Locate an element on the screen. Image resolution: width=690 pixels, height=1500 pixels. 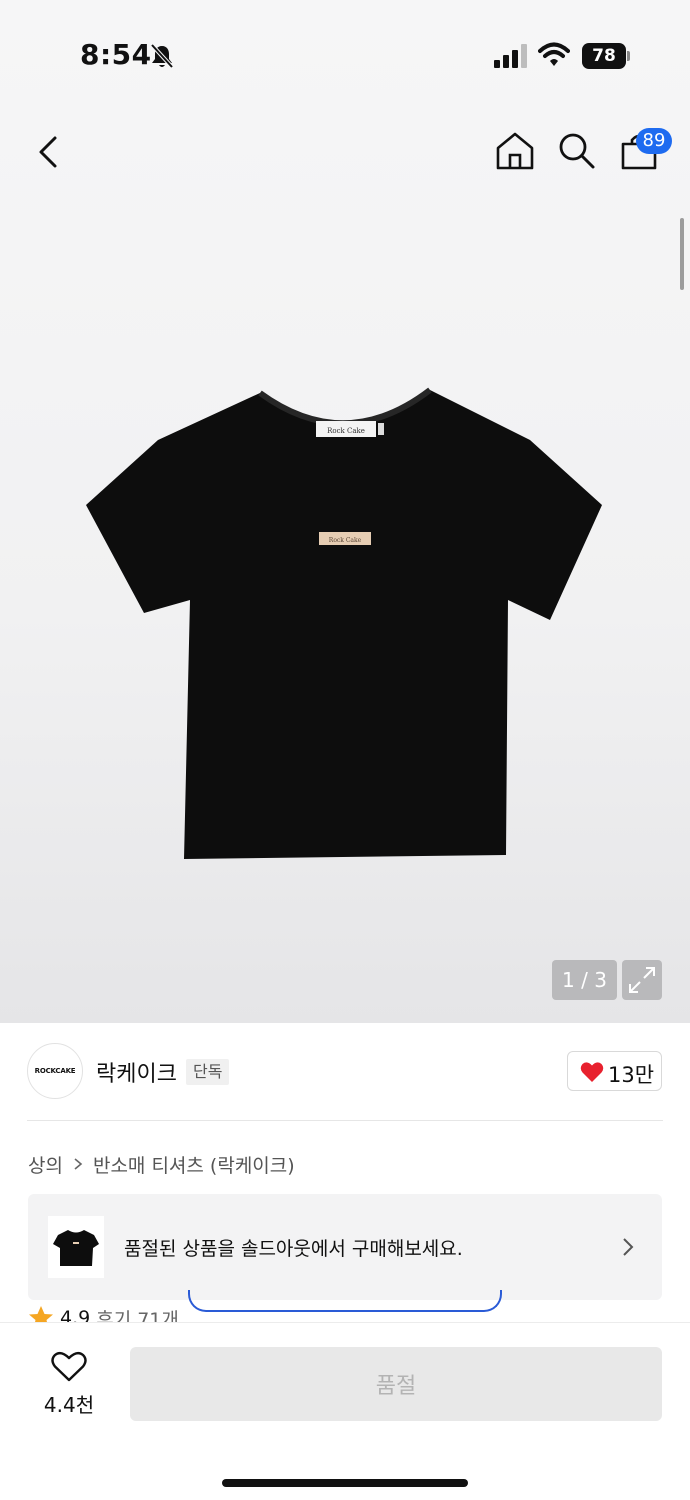
soldout-banner: 품절된 상품을 솔드아웃에서 구매해보세요. is located at coordinates (345, 1247).